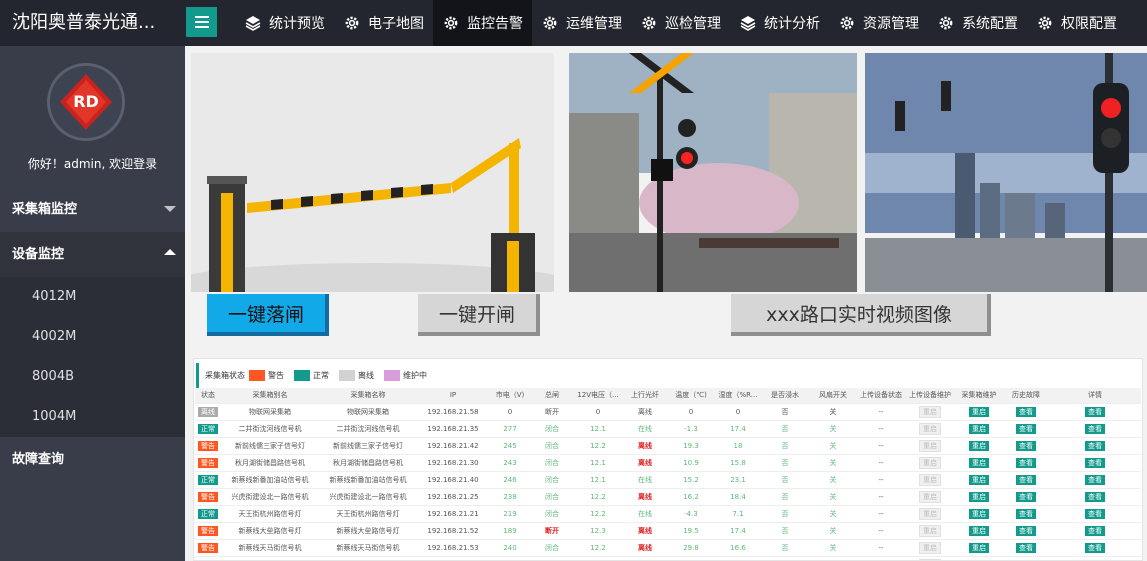  Describe the element at coordinates (297, 24) in the screenshot. I see `nav-label: 统计预览` at that location.